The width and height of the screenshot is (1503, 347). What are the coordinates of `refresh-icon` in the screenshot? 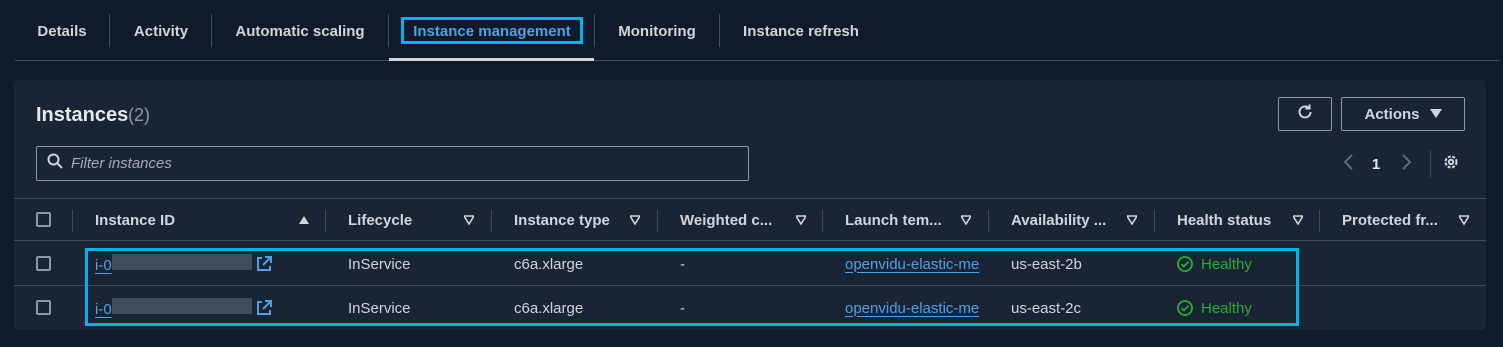 It's located at (1305, 114).